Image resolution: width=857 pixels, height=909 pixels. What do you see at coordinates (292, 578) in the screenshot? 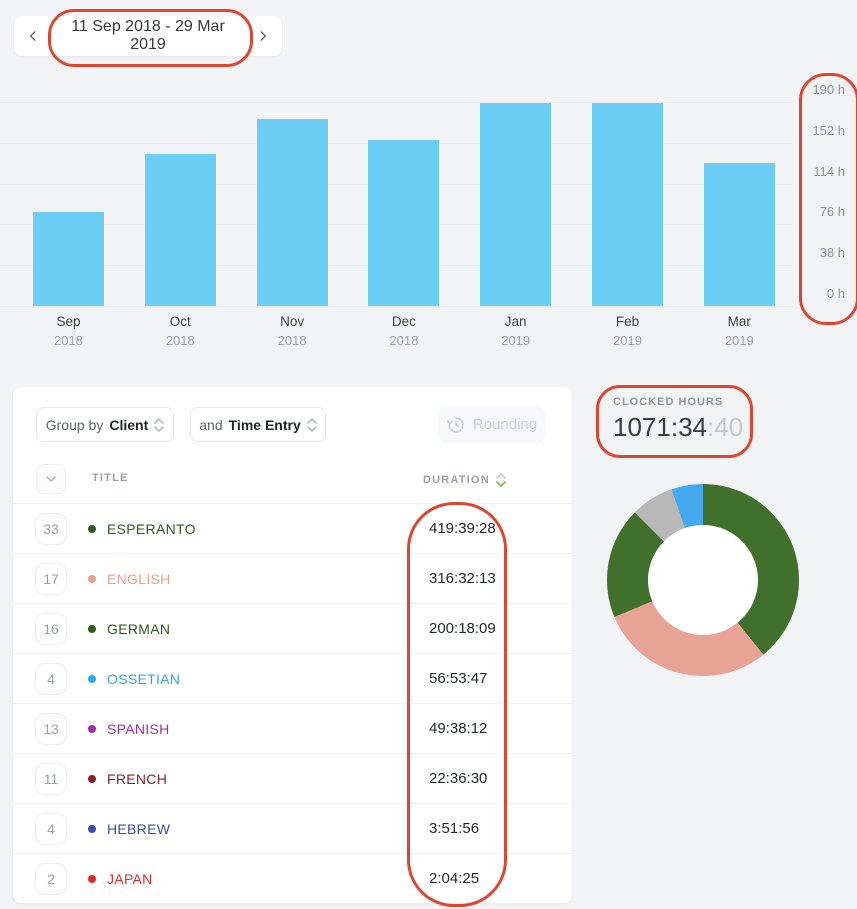
I see `table-row: 17 ENGLISH 316:32:13` at bounding box center [292, 578].